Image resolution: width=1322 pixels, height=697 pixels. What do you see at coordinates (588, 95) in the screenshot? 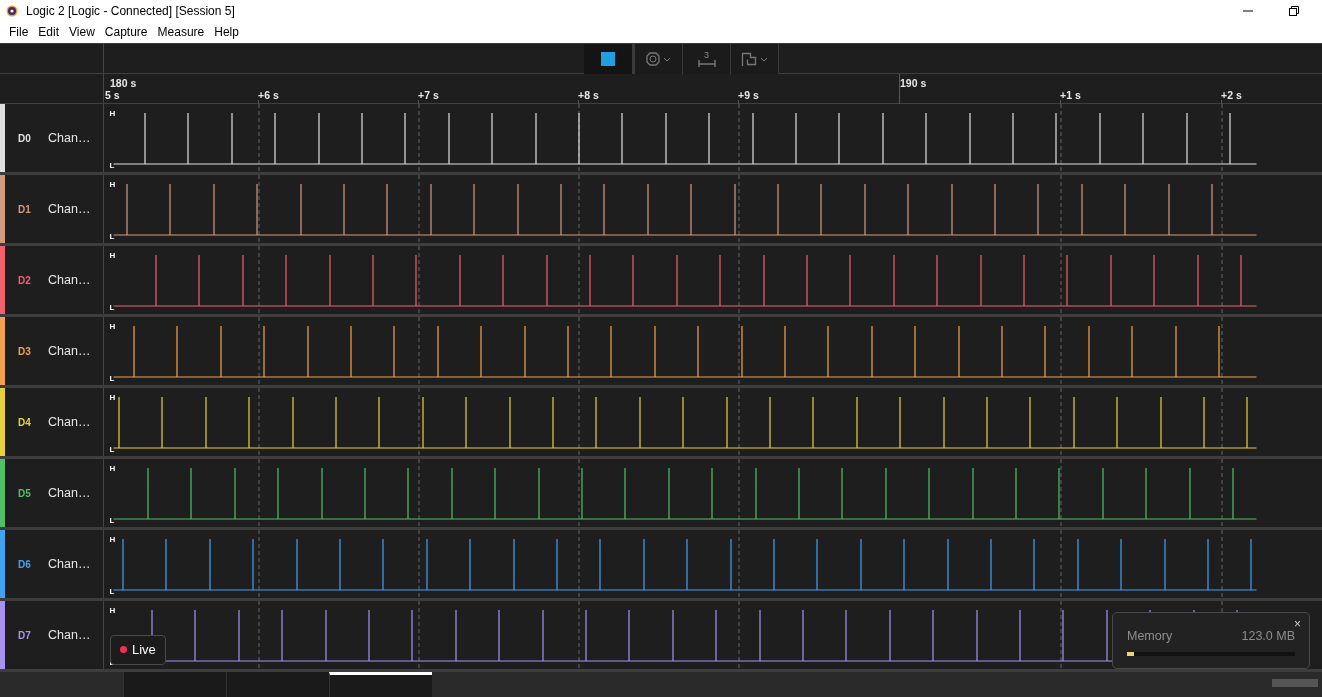
I see `time-label: +8 s` at bounding box center [588, 95].